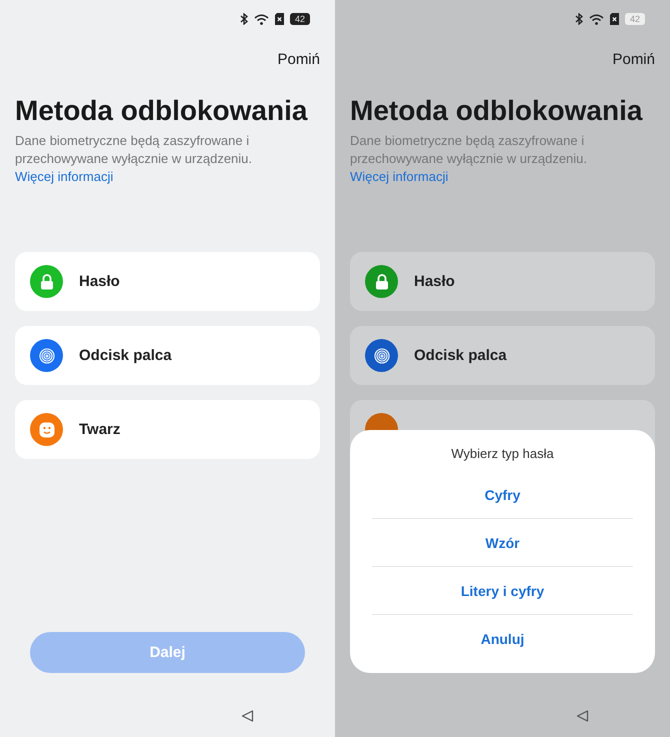 This screenshot has width=670, height=737. I want to click on unlock-method-card: Twarz, so click(167, 429).